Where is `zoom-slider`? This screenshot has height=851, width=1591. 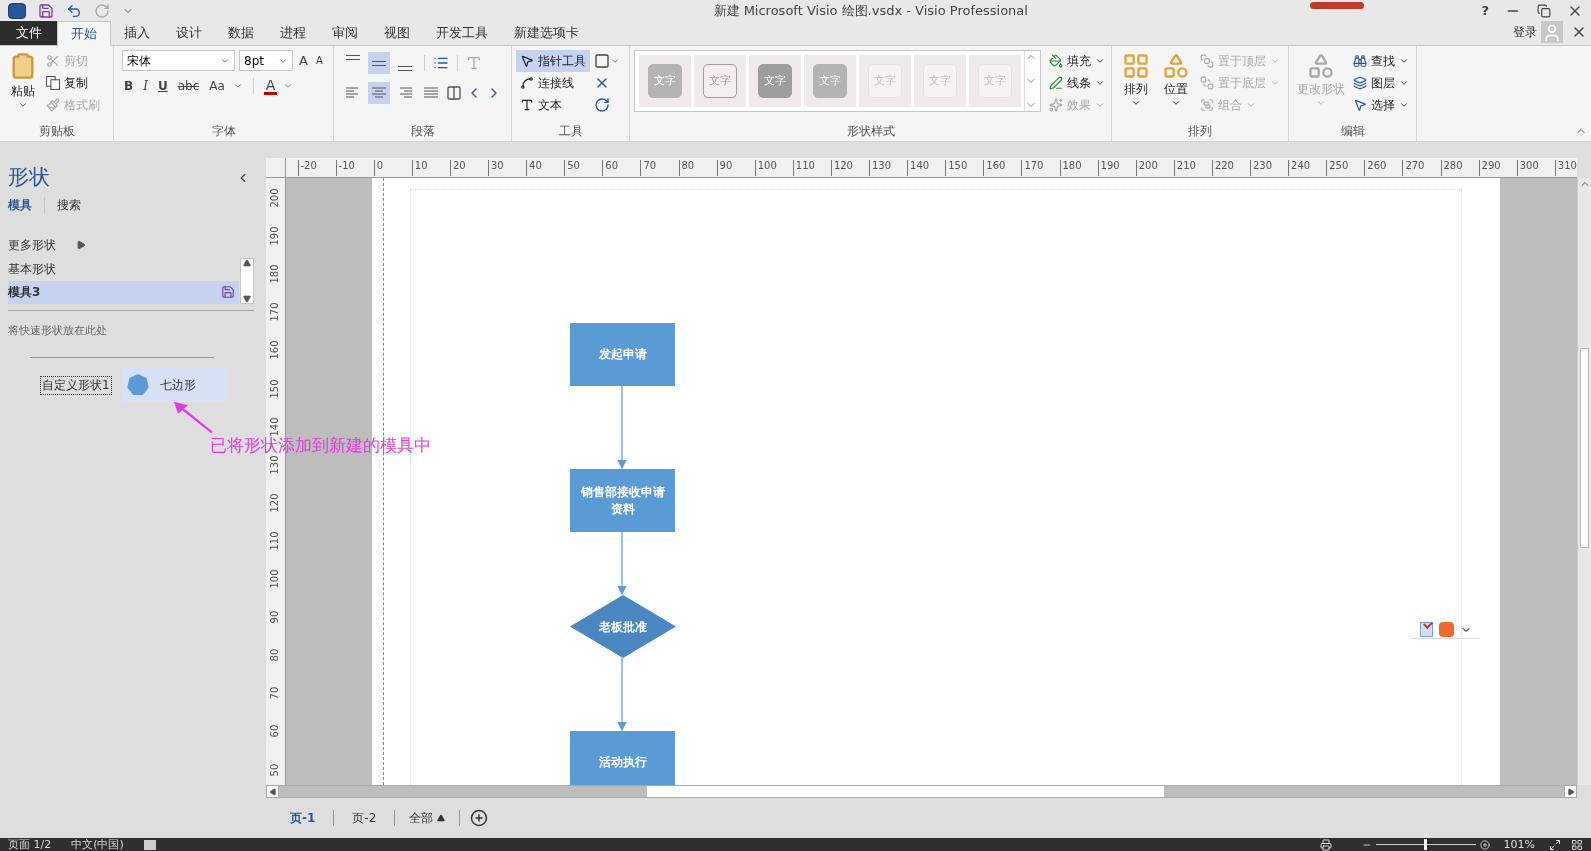
zoom-slider is located at coordinates (1425, 844).